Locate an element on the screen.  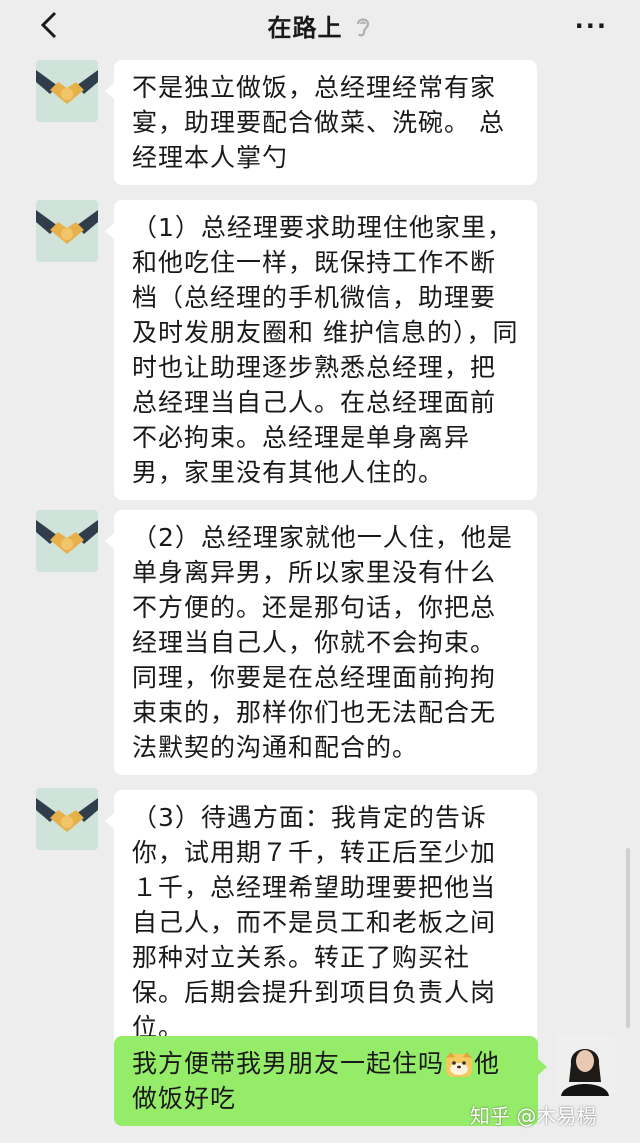
more-button: ··· is located at coordinates (591, 26).